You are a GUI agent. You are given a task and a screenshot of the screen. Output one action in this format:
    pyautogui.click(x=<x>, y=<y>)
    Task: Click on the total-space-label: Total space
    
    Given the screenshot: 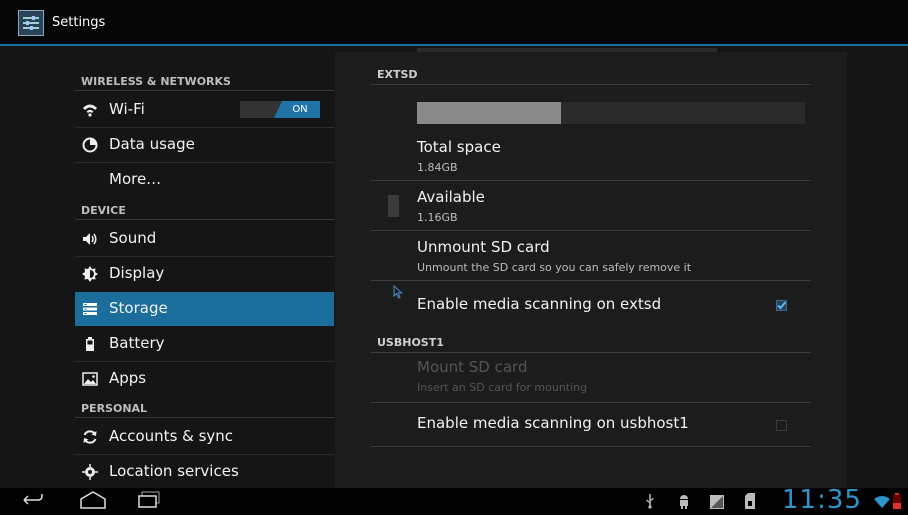 What is the action you would take?
    pyautogui.click(x=459, y=147)
    